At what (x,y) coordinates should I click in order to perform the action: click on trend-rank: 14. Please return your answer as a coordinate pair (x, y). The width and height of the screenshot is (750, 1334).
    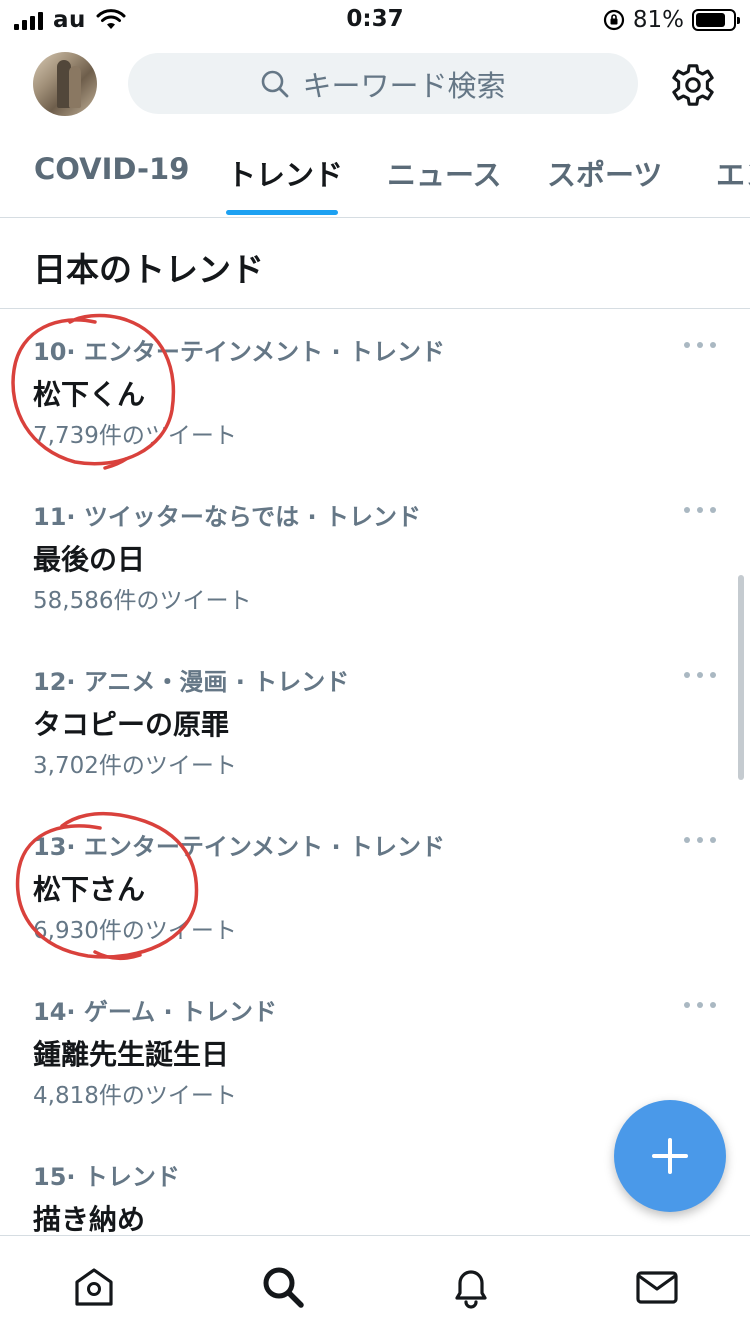
    Looking at the image, I should click on (50, 1012).